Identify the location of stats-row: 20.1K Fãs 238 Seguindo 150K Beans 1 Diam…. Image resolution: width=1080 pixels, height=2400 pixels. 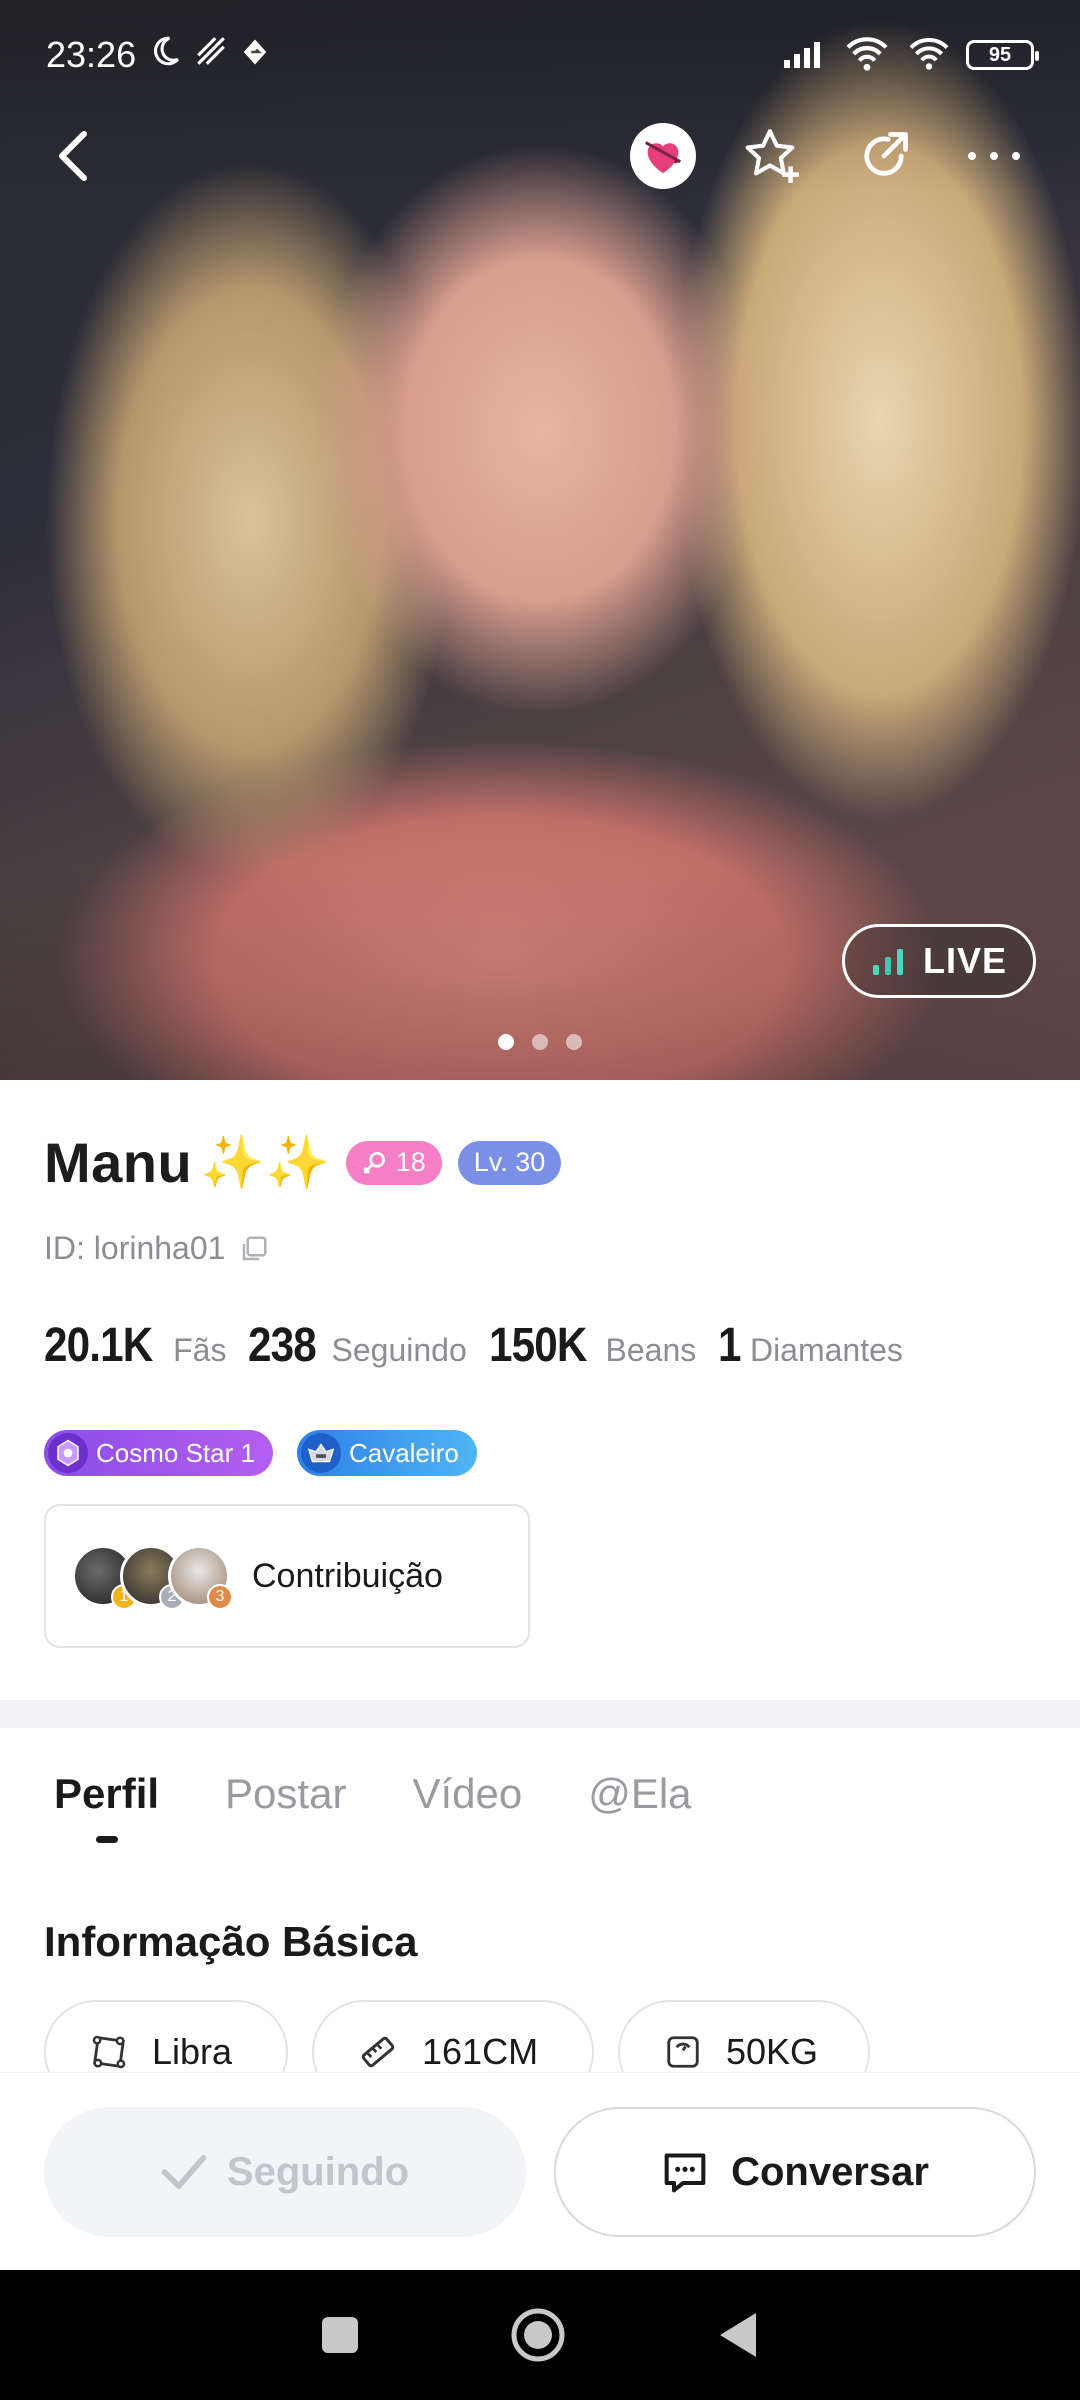
(477, 1345).